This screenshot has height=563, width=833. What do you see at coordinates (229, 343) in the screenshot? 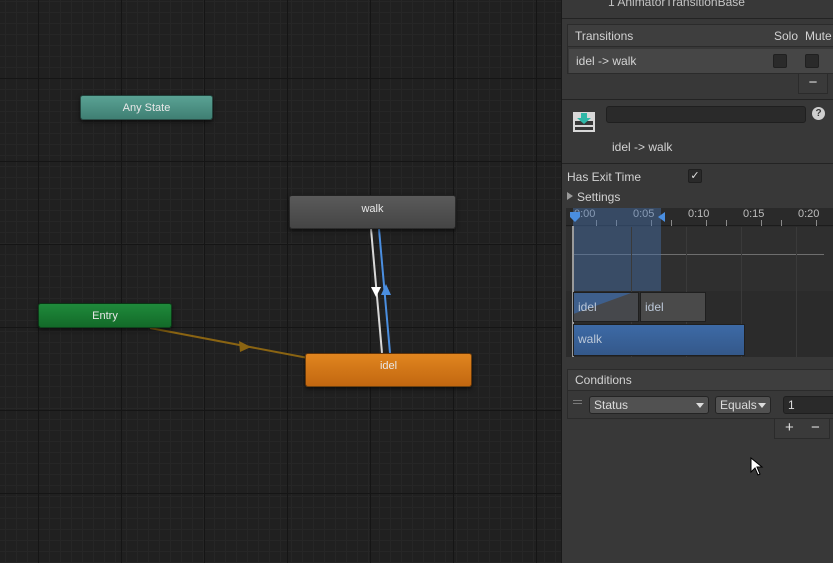
I see `entry-to-idel-transition` at bounding box center [229, 343].